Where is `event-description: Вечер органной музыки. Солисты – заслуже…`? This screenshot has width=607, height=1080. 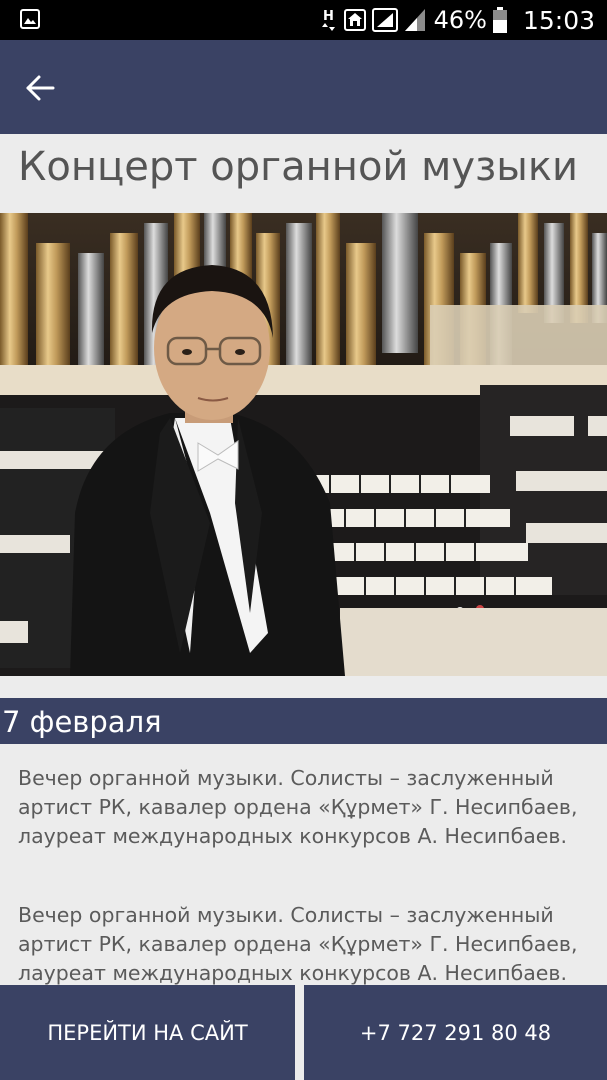
event-description: Вечер органной музыки. Солисты – заслуже… is located at coordinates (298, 807).